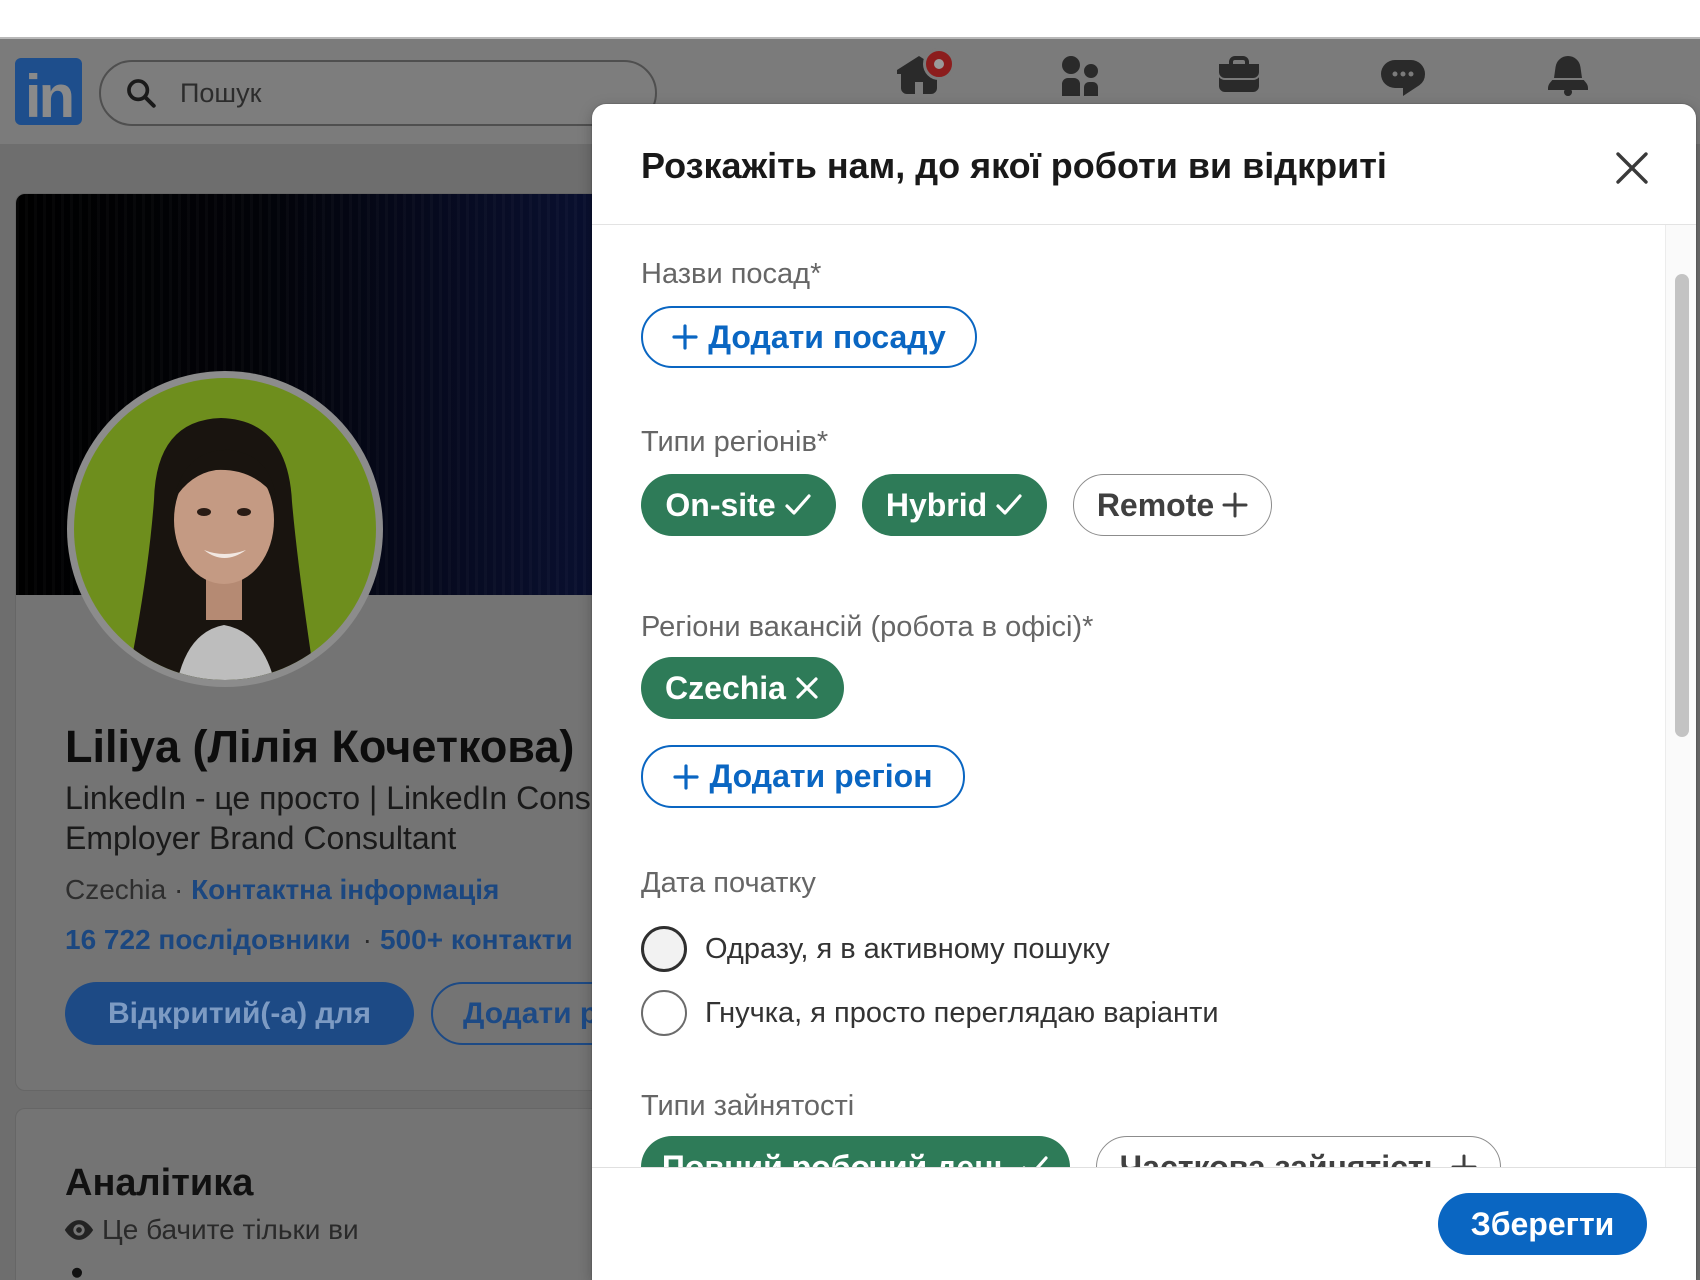 The width and height of the screenshot is (1700, 1280). I want to click on scrollbar-thumb, so click(1682, 505).